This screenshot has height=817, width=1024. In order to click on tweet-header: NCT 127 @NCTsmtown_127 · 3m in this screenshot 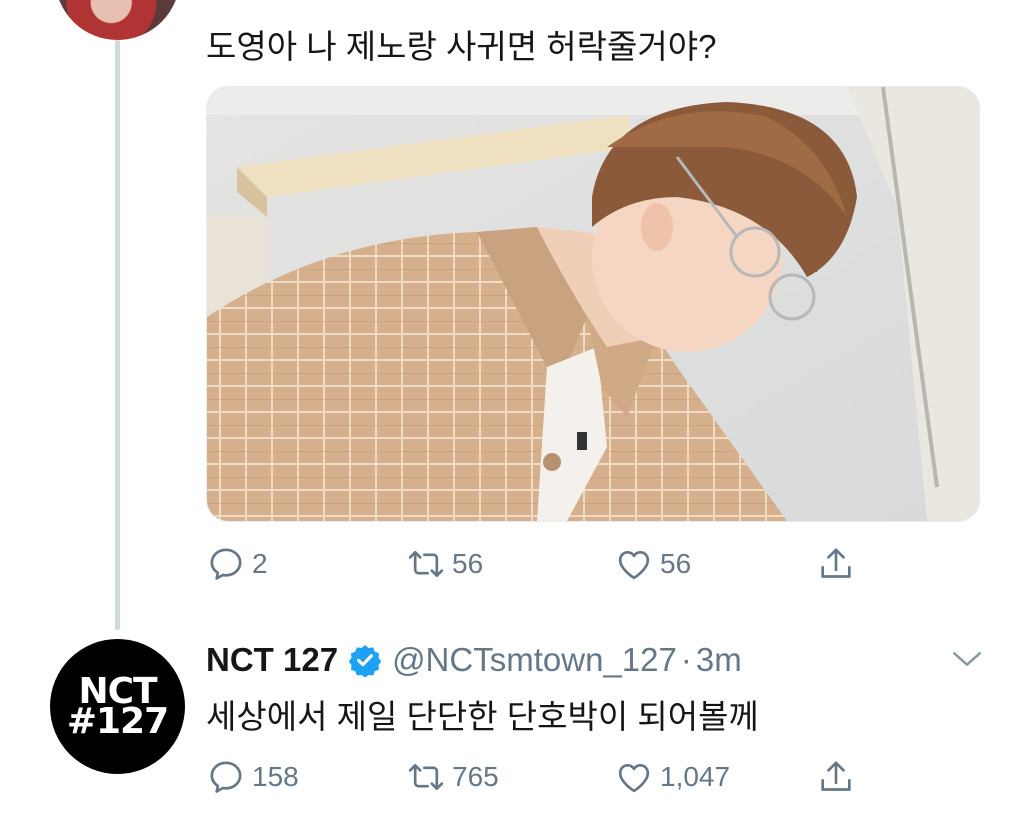, I will do `click(474, 660)`.